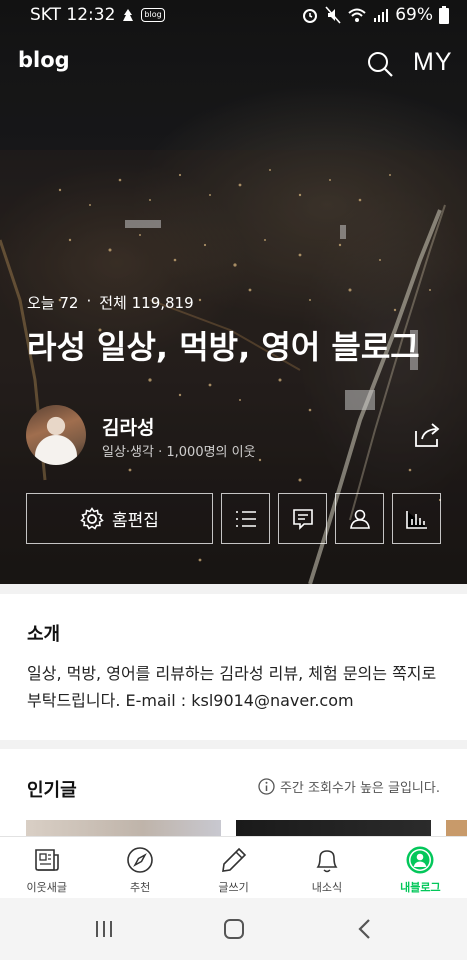 This screenshot has width=467, height=960. I want to click on search-icon, so click(380, 64).